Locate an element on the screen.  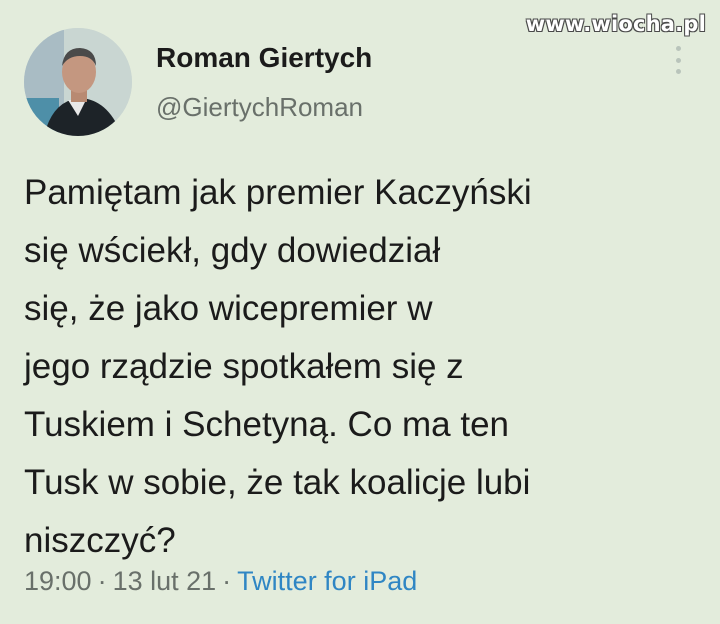
avatar is located at coordinates (78, 82).